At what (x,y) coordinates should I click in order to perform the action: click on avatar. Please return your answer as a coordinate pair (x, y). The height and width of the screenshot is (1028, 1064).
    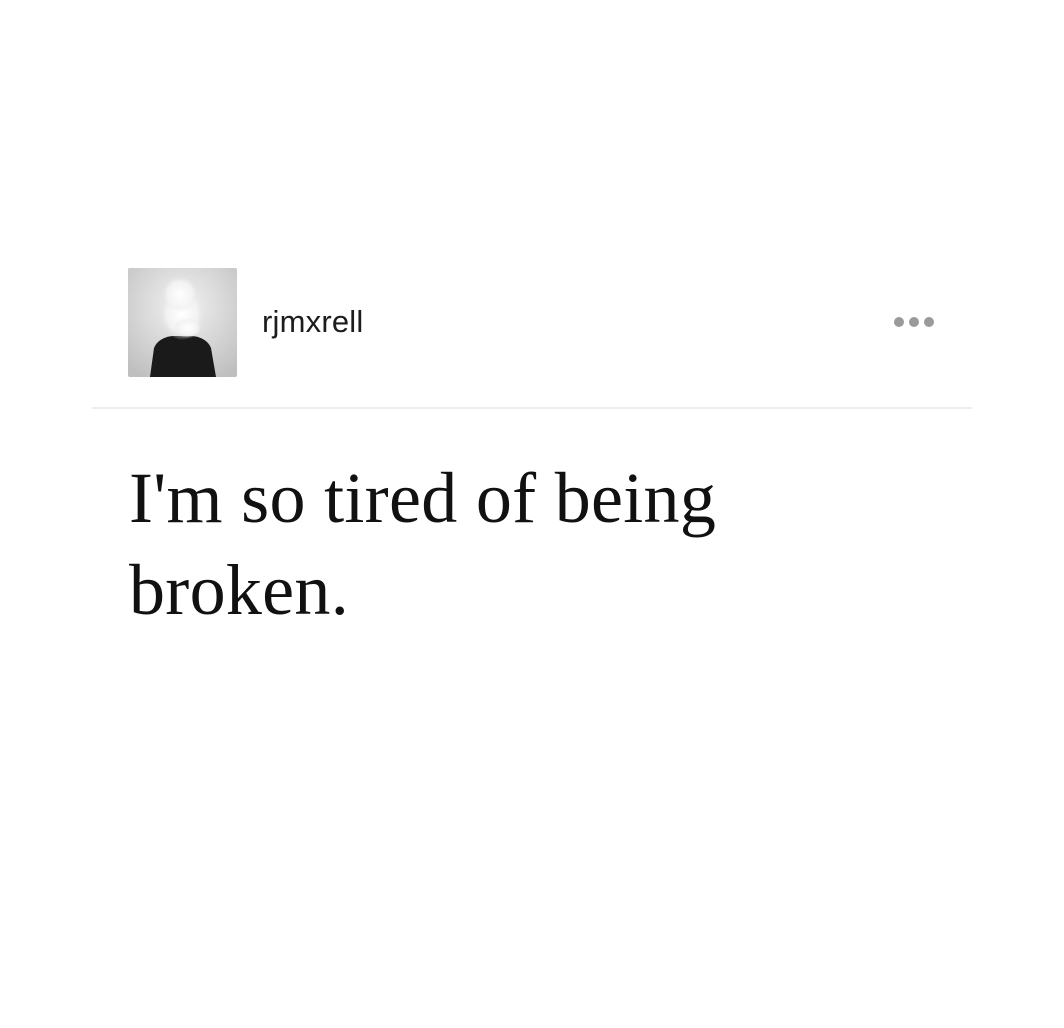
    Looking at the image, I should click on (182, 322).